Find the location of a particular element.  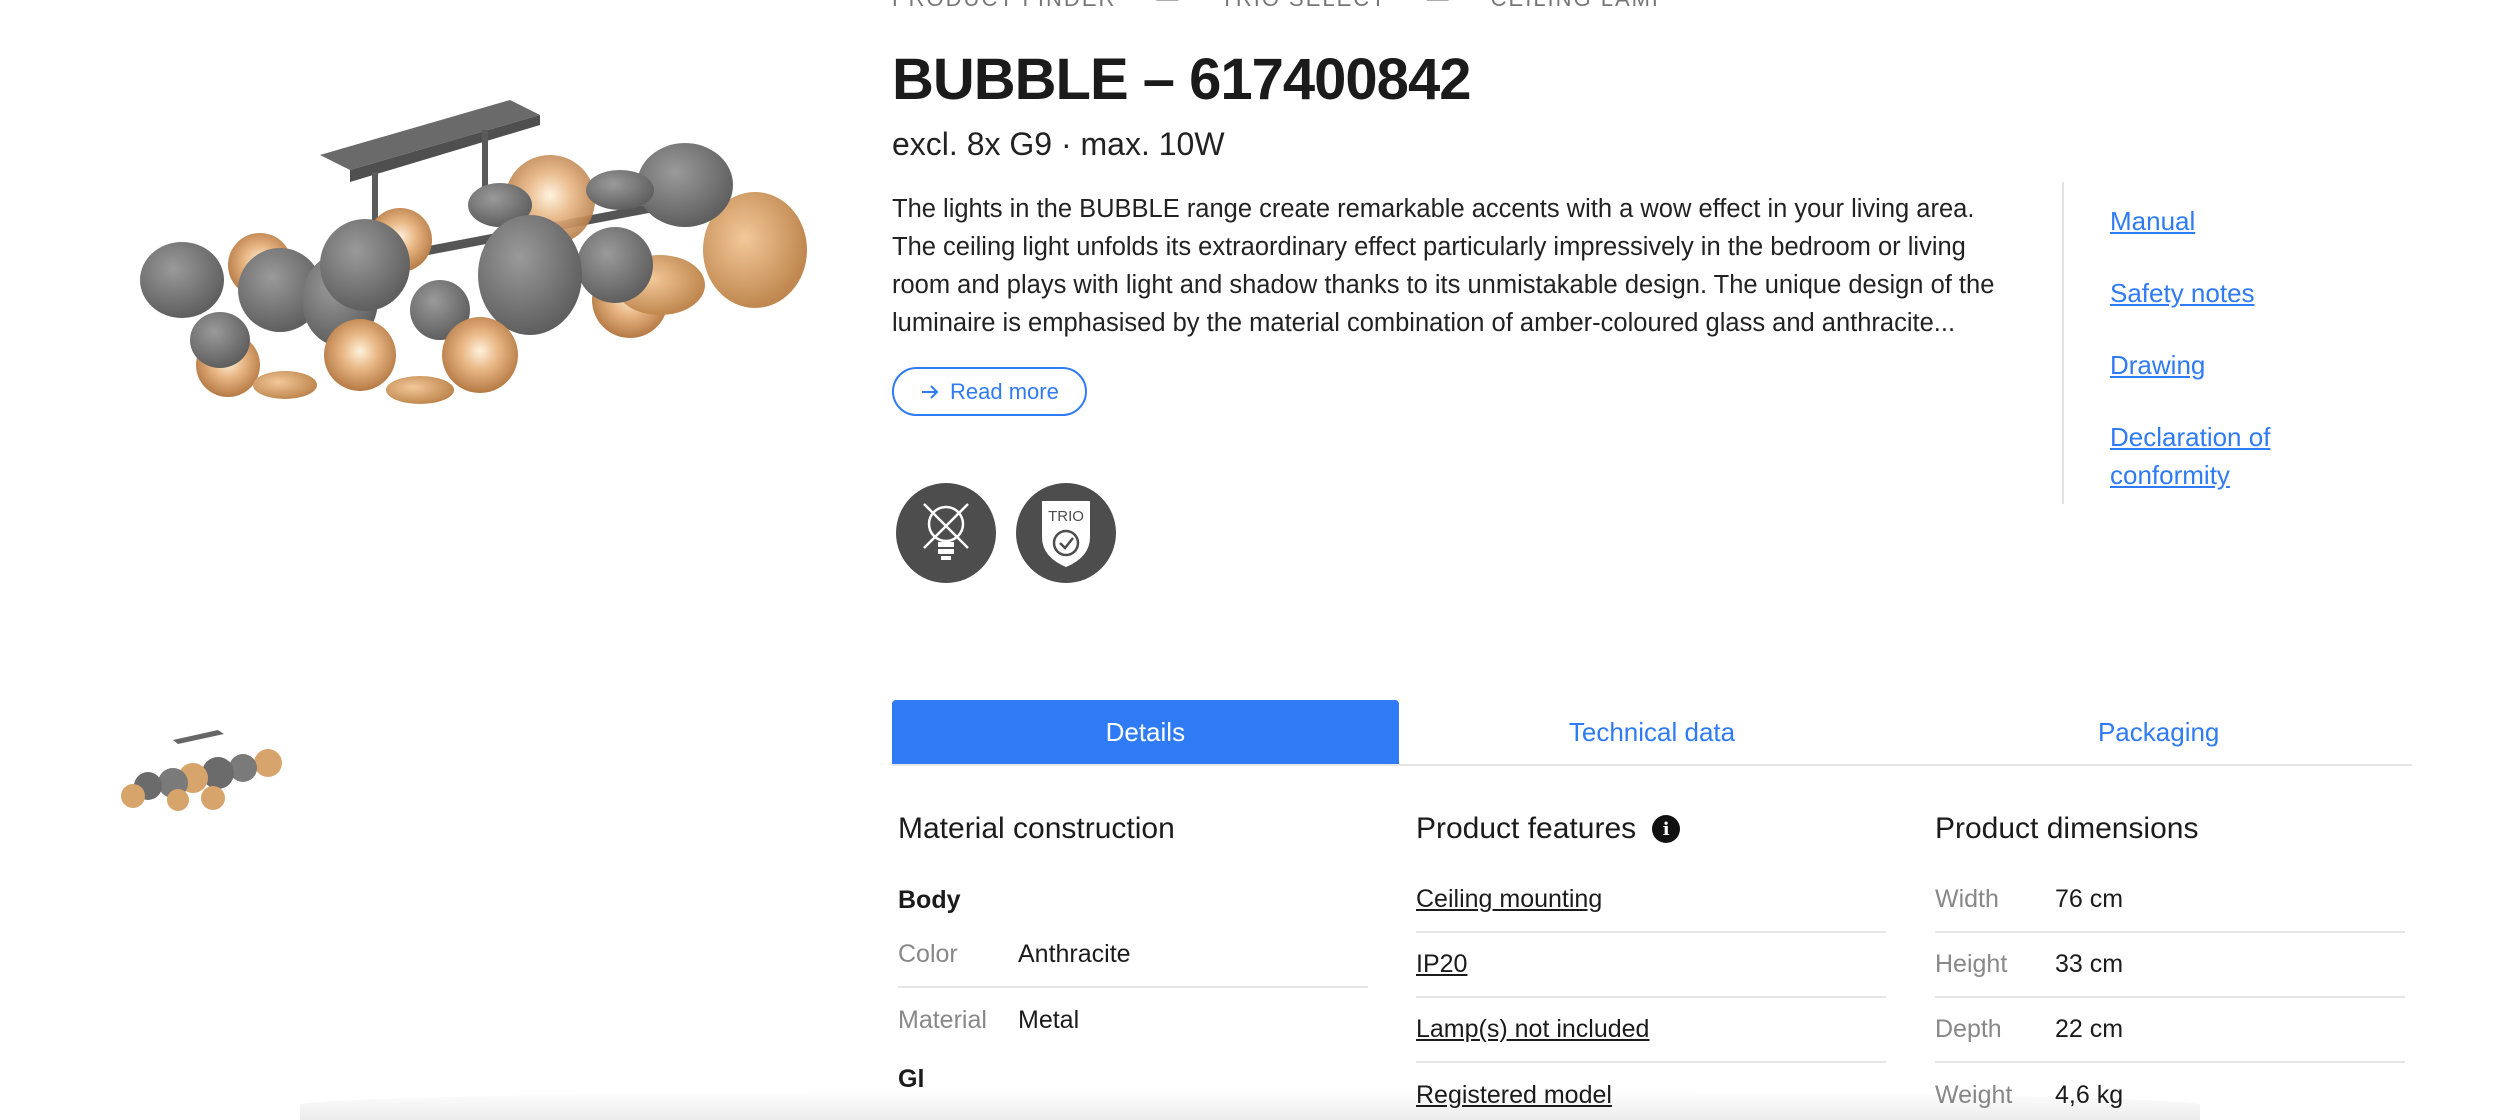

trio-quality-badge: TRIO is located at coordinates (1066, 533).